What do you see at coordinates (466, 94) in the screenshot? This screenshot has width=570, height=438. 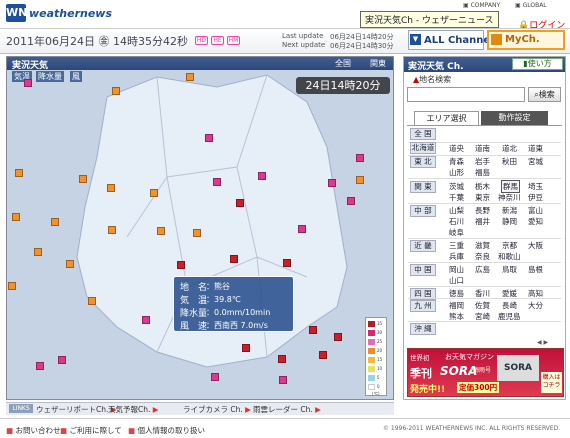 I see `search-input` at bounding box center [466, 94].